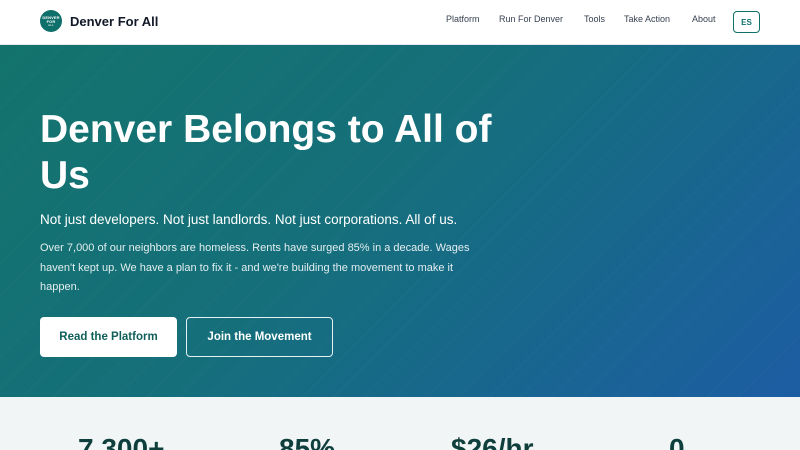  What do you see at coordinates (108, 337) in the screenshot?
I see `read-platform-button: Read the Platform` at bounding box center [108, 337].